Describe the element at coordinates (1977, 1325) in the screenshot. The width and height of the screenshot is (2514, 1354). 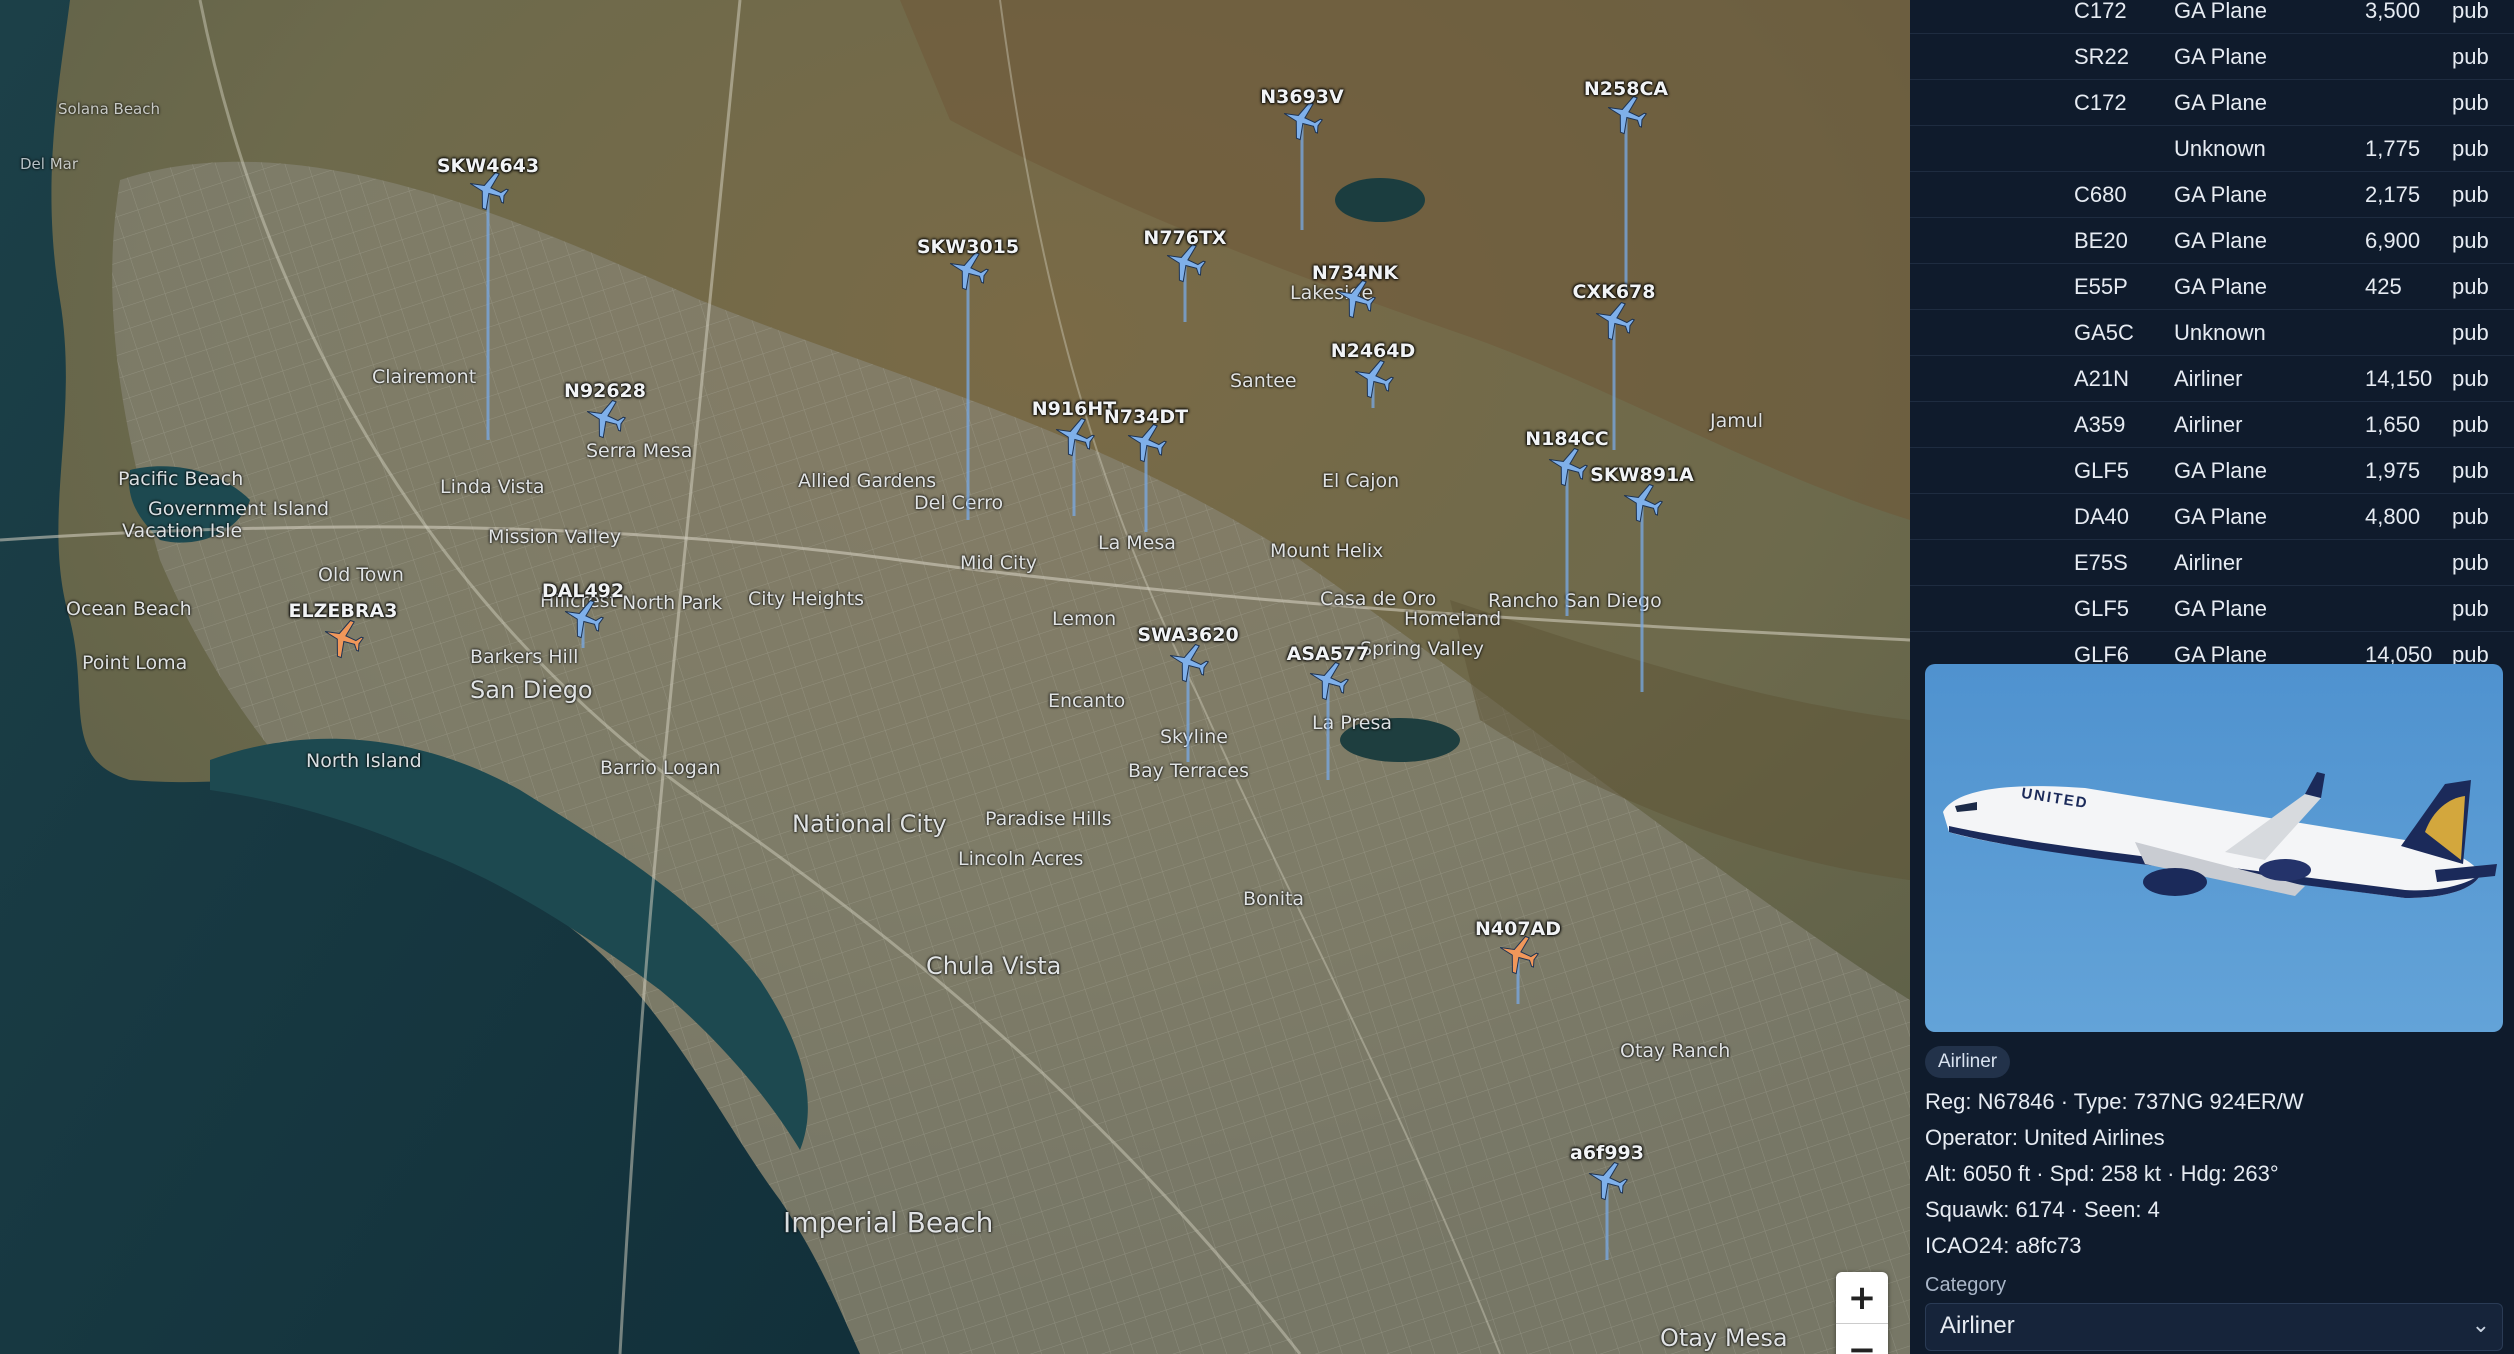
I see `category-select-value: Airliner` at that location.